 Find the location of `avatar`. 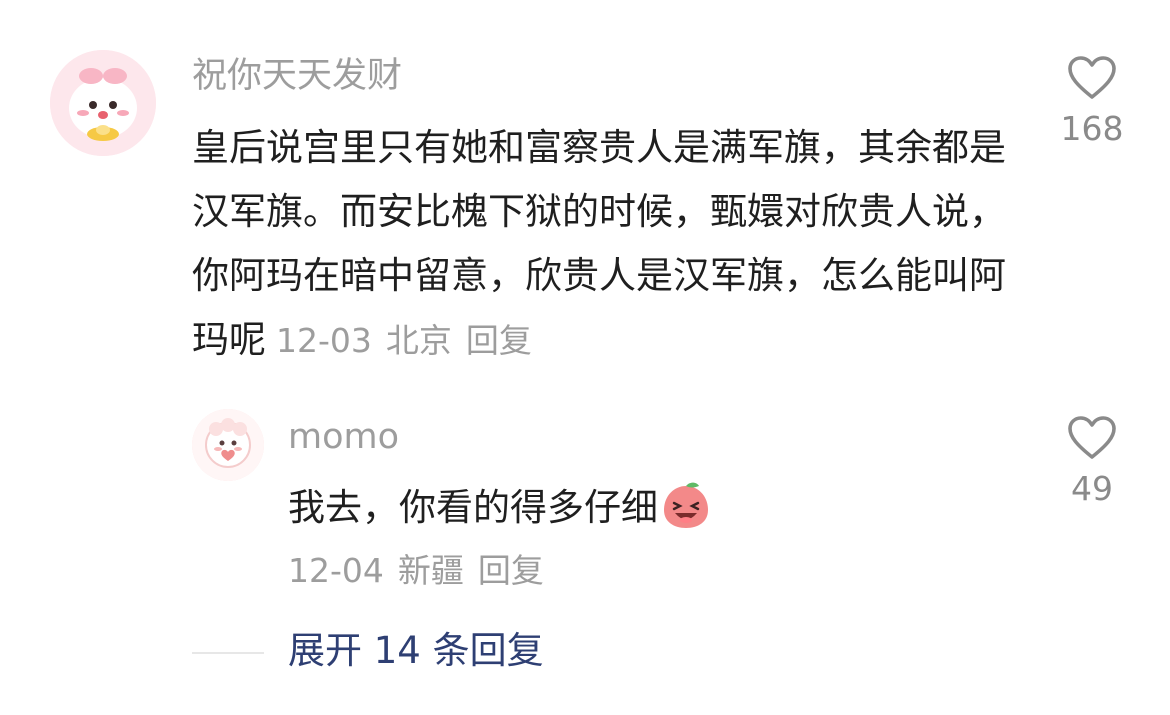

avatar is located at coordinates (103, 103).